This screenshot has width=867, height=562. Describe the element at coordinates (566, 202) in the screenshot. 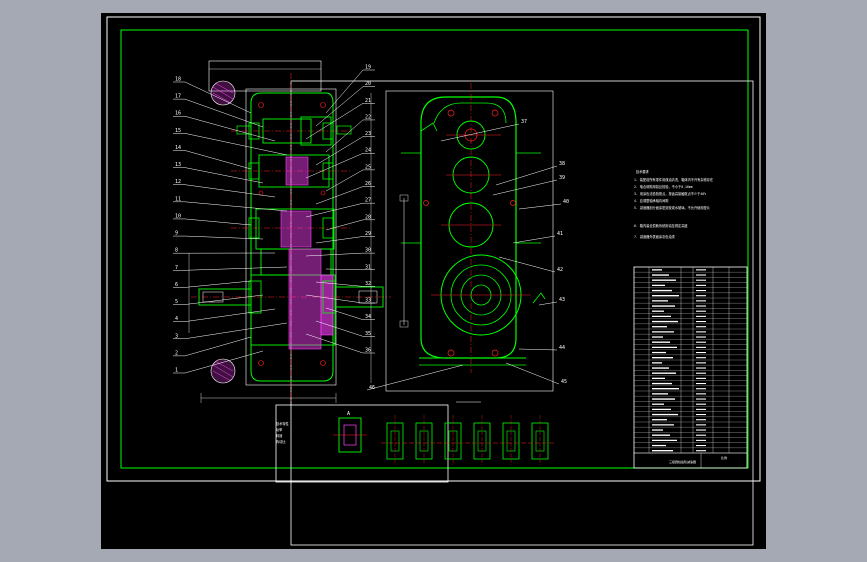

I see `part-balloon: 40` at that location.